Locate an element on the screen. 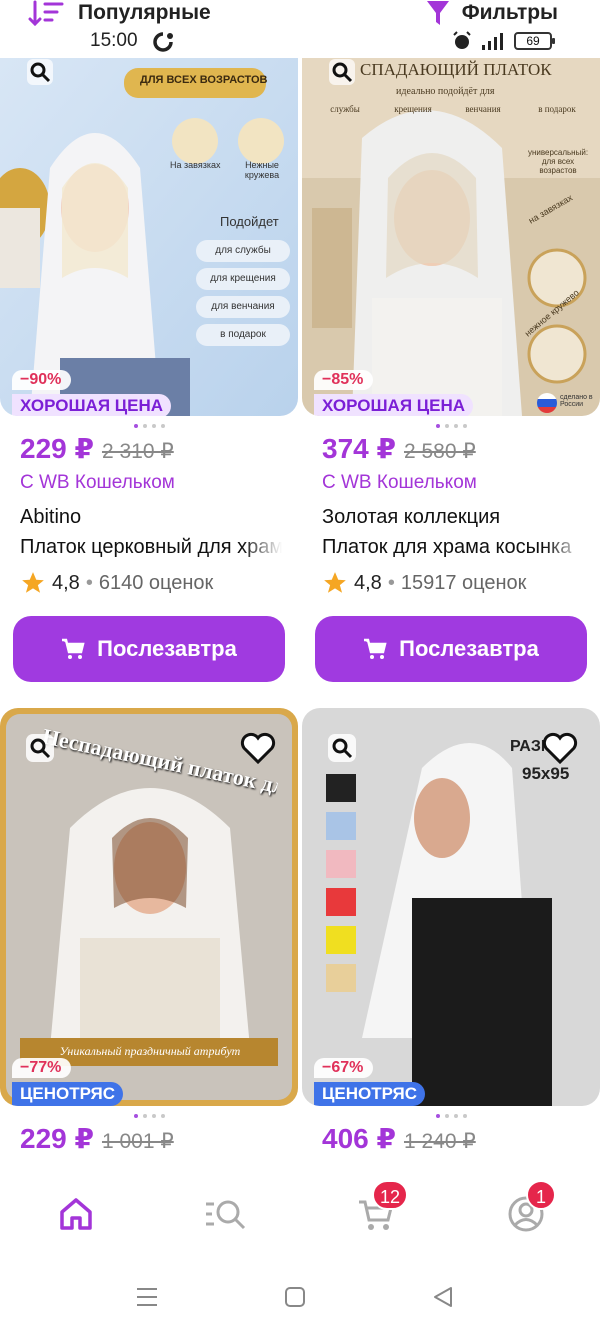 Image resolution: width=600 pixels, height=1332 pixels. product-title: Платок церковный для храма is located at coordinates (151, 547).